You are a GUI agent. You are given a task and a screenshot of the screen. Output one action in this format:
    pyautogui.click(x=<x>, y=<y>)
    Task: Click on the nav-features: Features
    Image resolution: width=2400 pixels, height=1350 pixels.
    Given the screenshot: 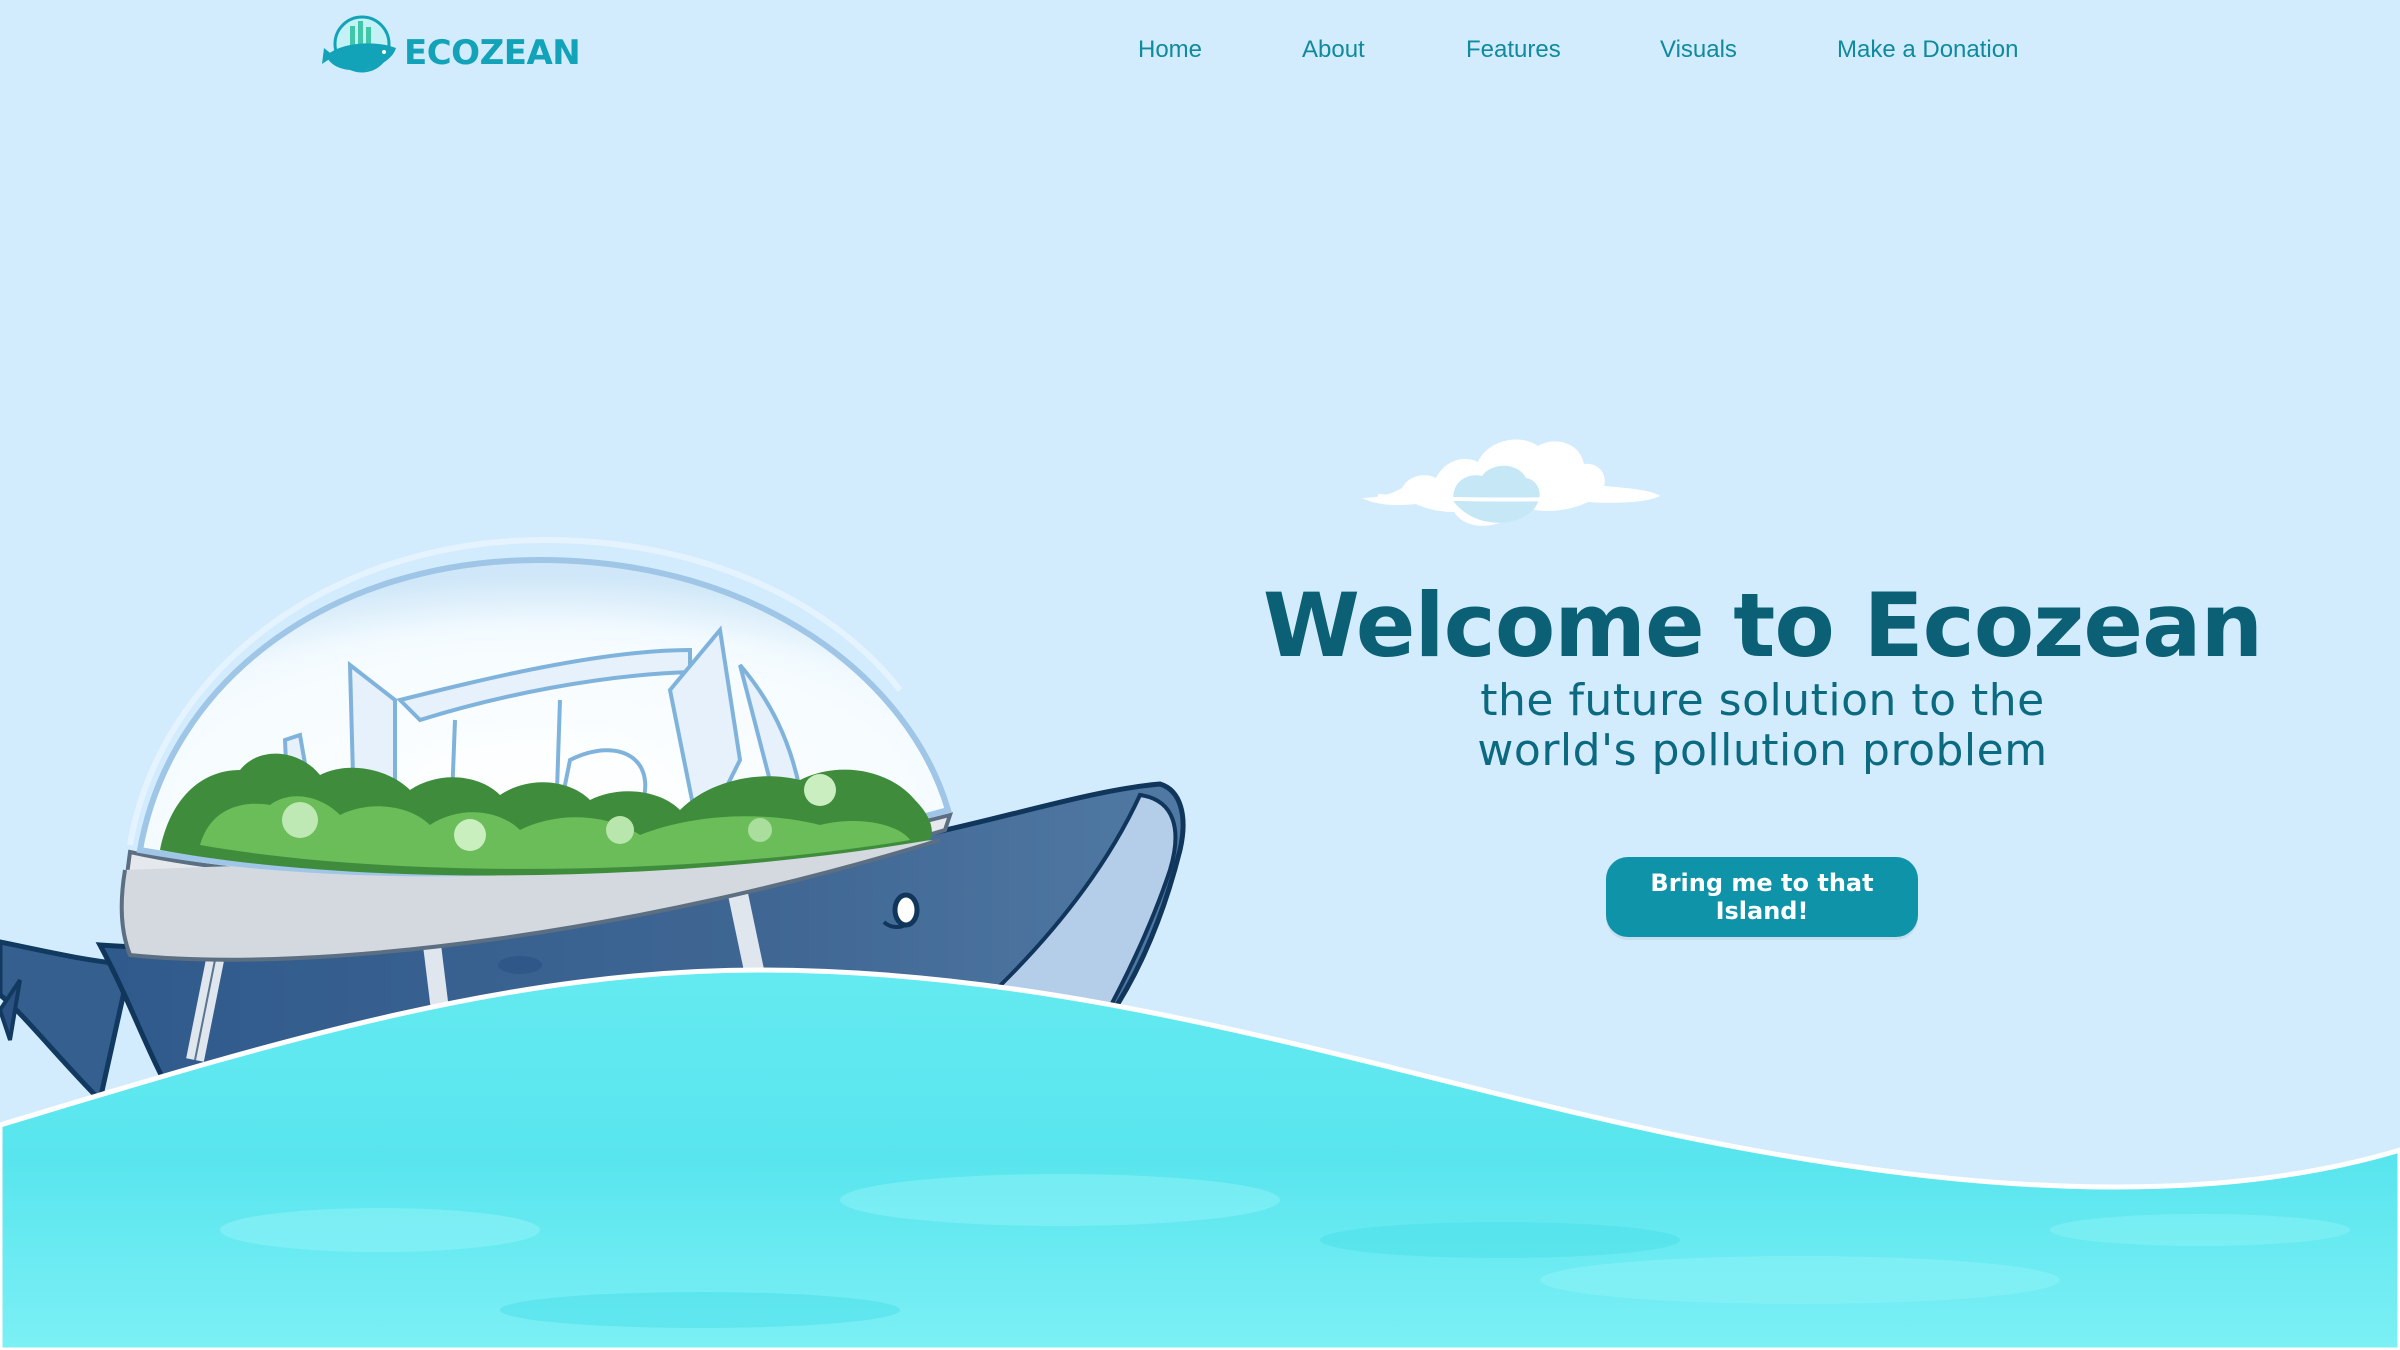 What is the action you would take?
    pyautogui.click(x=1513, y=50)
    